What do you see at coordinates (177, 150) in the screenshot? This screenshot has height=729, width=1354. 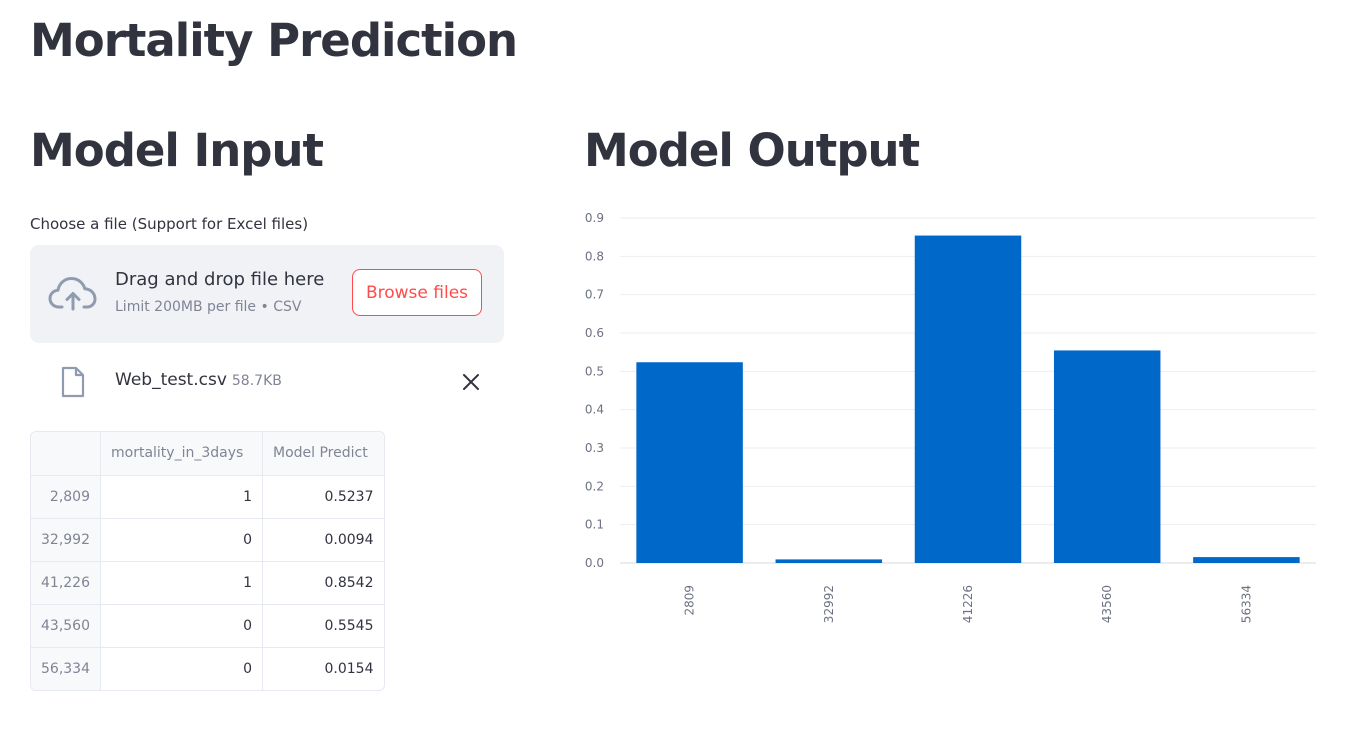 I see `model-input-title: Model Input` at bounding box center [177, 150].